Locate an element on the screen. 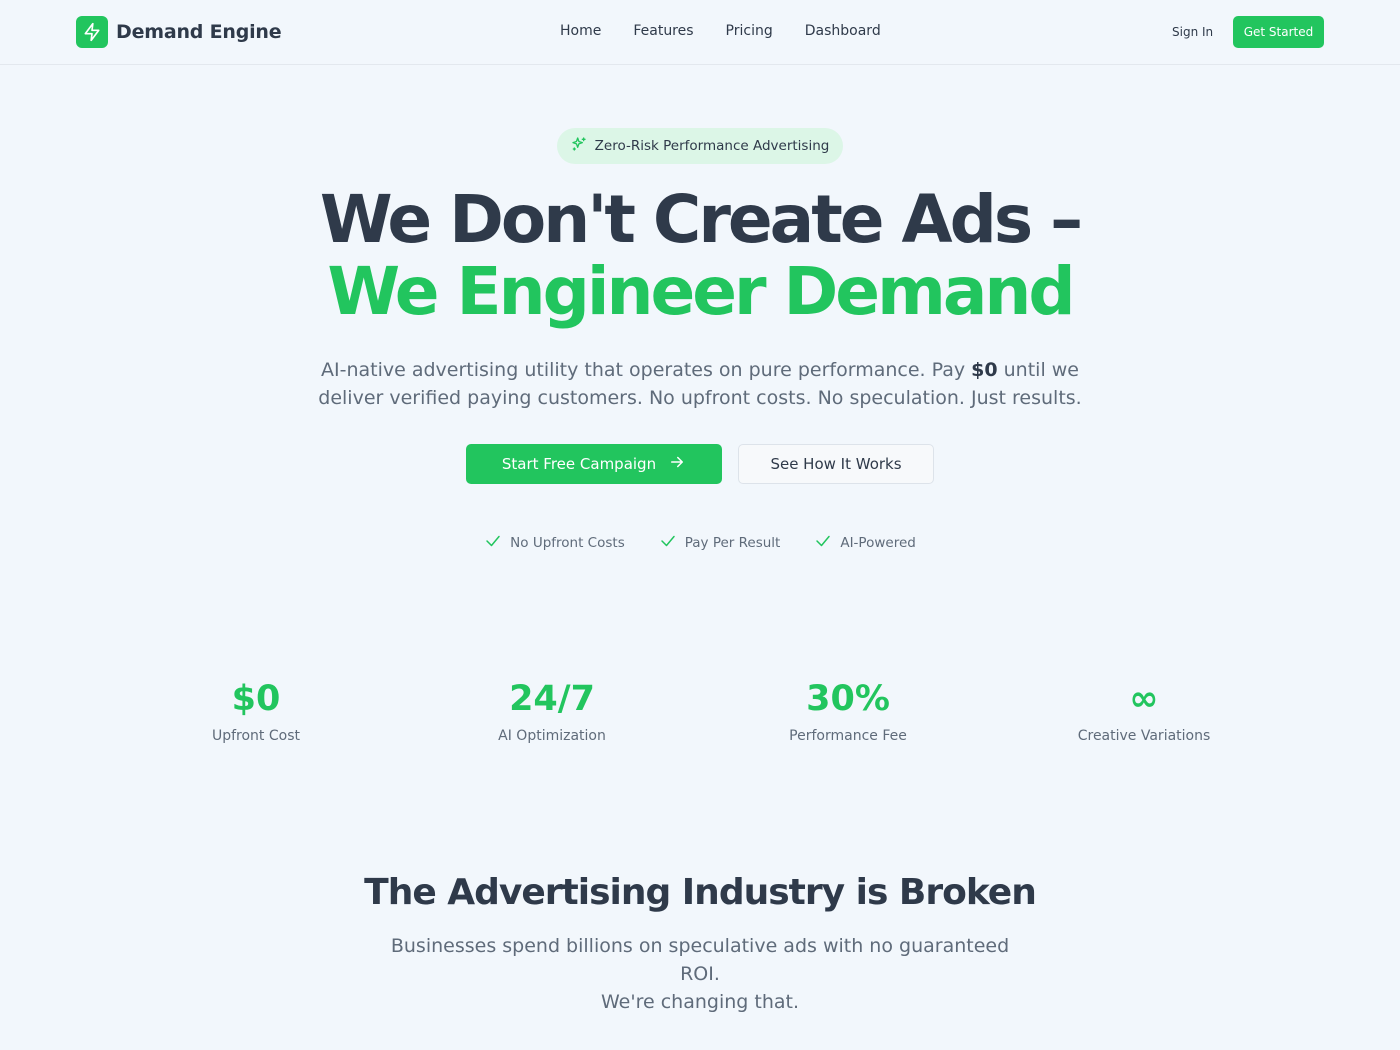 The width and height of the screenshot is (1400, 1050). nav-pricing: Pricing is located at coordinates (749, 31).